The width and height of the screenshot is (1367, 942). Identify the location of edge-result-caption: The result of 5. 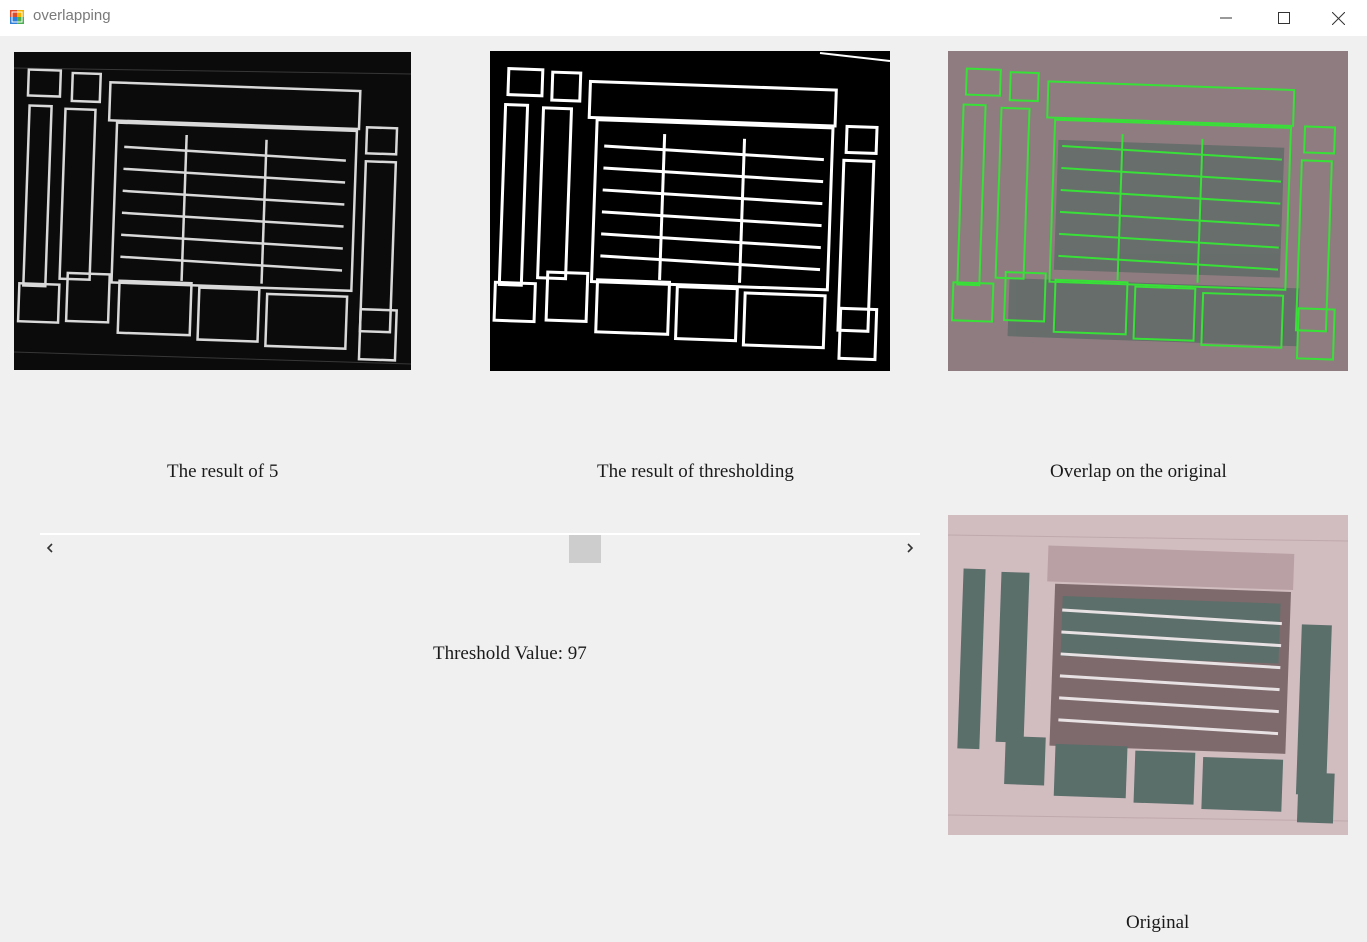
(223, 471).